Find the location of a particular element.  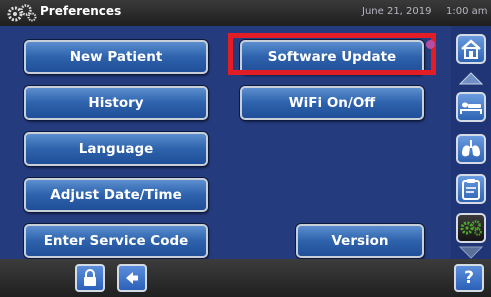

patient-bed-icon is located at coordinates (471, 108).